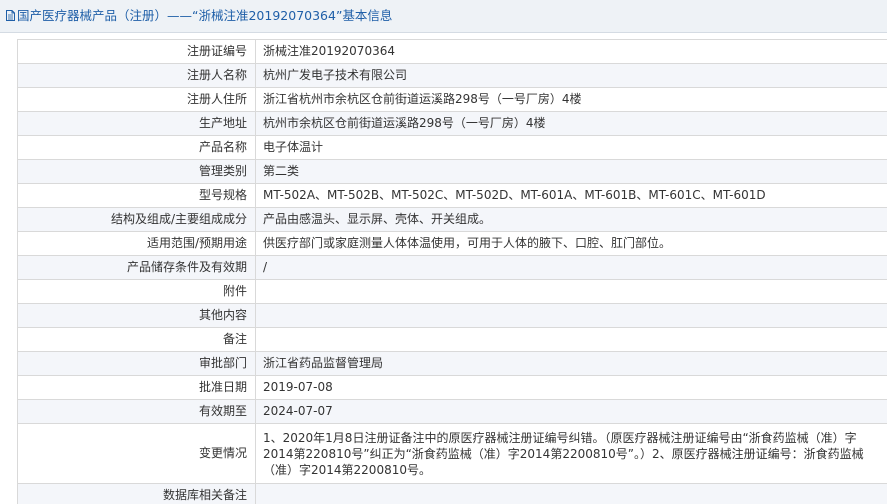 The width and height of the screenshot is (887, 504). I want to click on table-row: 注册证编号 浙械注准20192070364, so click(452, 51).